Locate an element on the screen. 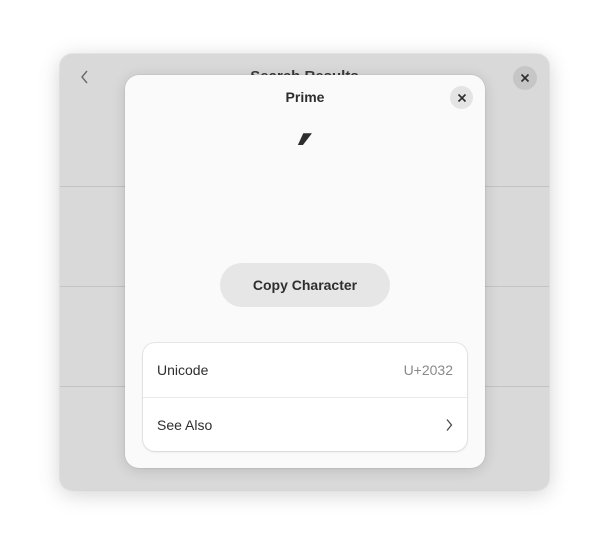 Image resolution: width=609 pixels, height=556 pixels. unicode-label: Unicode is located at coordinates (183, 370).